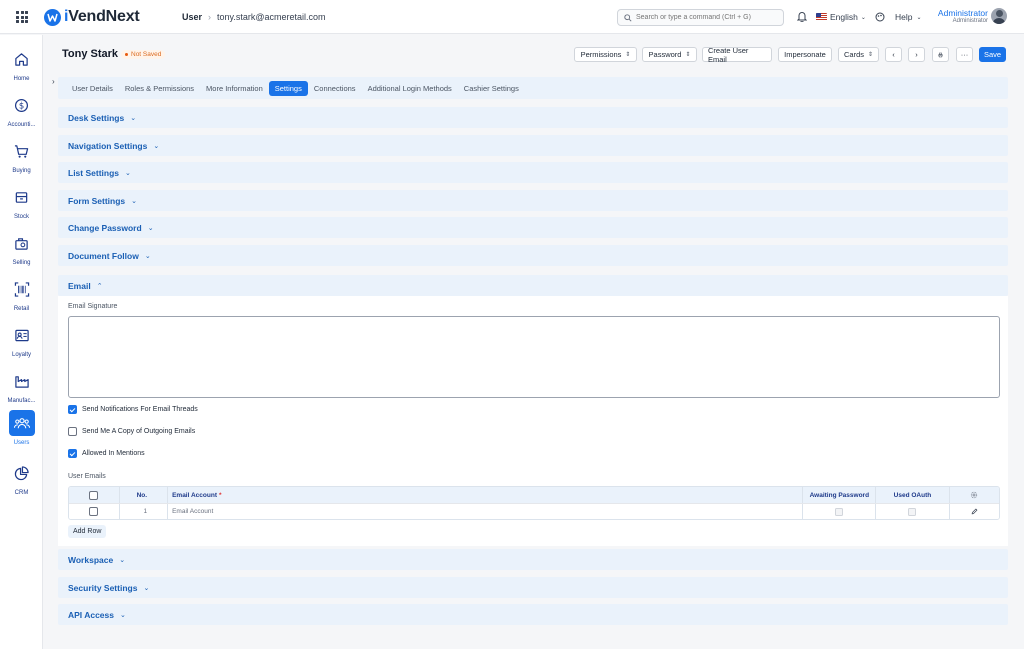 The height and width of the screenshot is (649, 1024). What do you see at coordinates (669, 54) in the screenshot?
I see `password-button: Password ⇕` at bounding box center [669, 54].